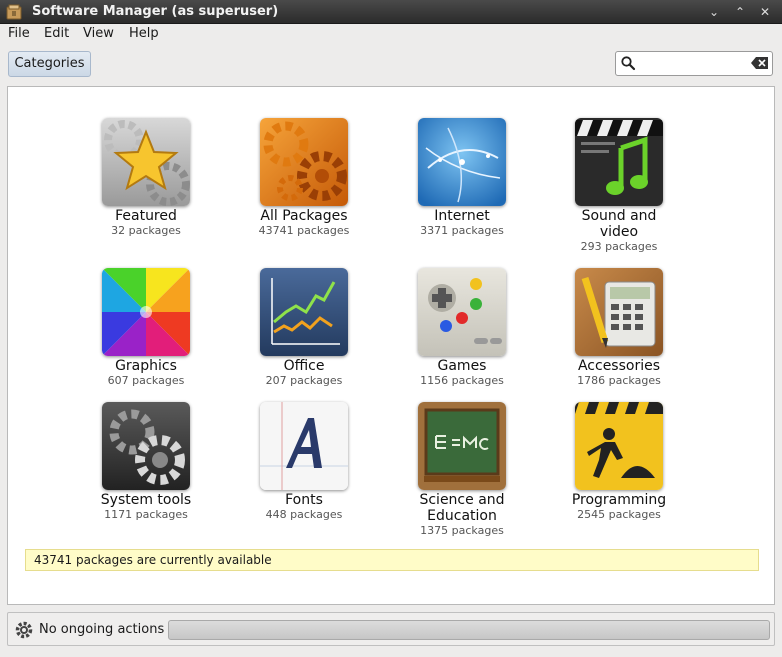 This screenshot has width=782, height=657. I want to click on category-count: 207 packages, so click(304, 380).